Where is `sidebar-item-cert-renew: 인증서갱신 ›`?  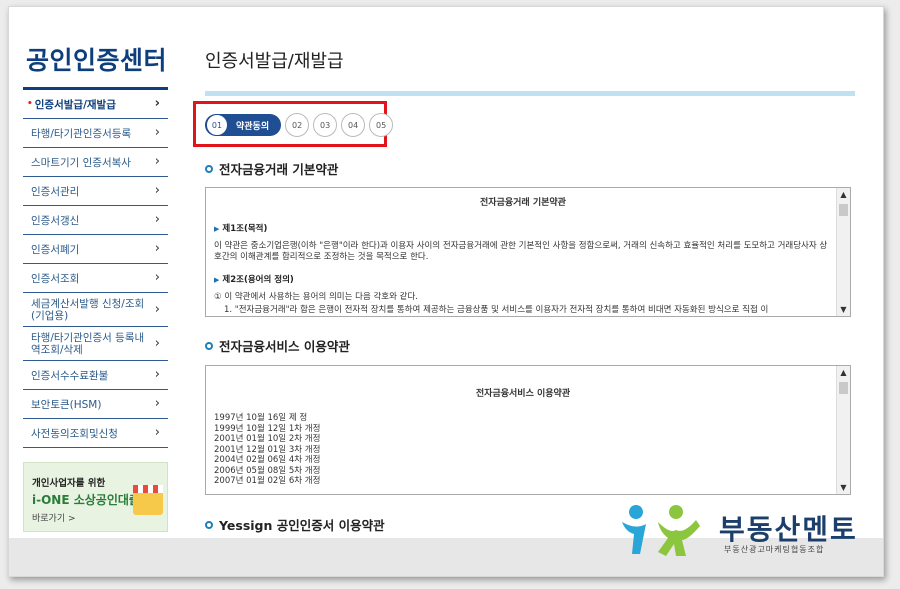
sidebar-item-cert-renew: 인증서갱신 › is located at coordinates (95, 220).